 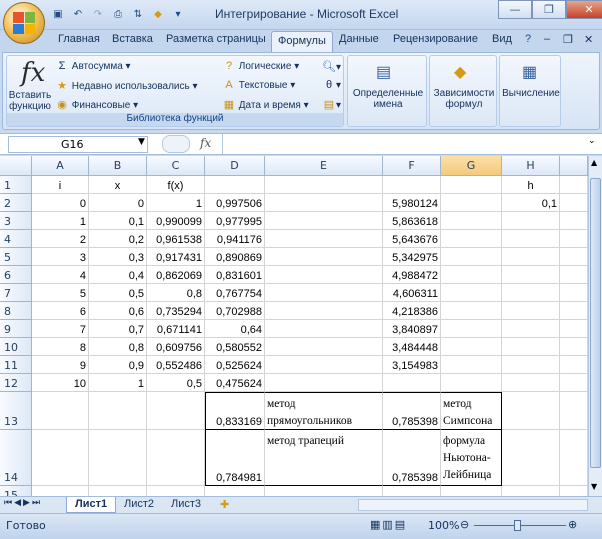 I want to click on cell-e3, so click(x=324, y=221).